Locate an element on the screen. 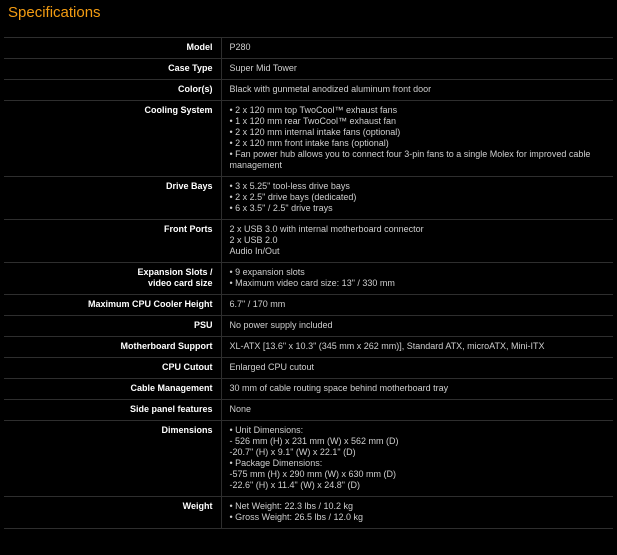 This screenshot has width=617, height=555. spec-label: Maximum CPU Cooler Height is located at coordinates (150, 304).